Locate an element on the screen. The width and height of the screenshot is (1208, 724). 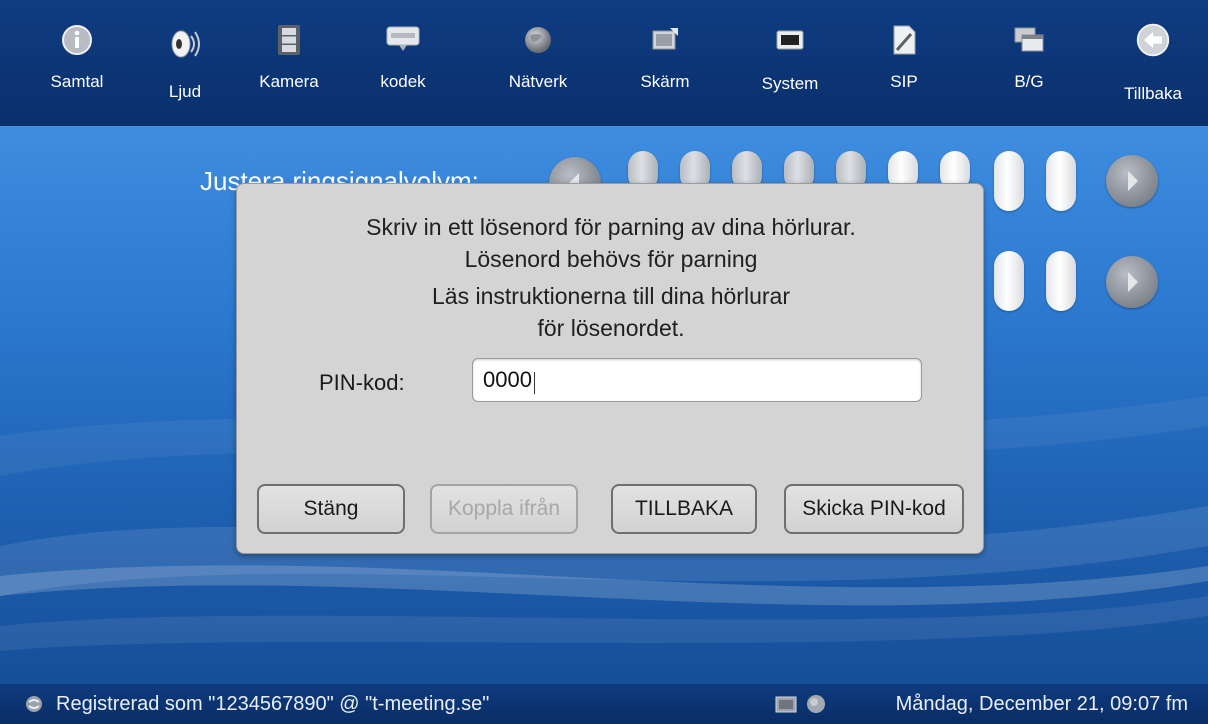
back-button: TILLBAKA is located at coordinates (684, 509).